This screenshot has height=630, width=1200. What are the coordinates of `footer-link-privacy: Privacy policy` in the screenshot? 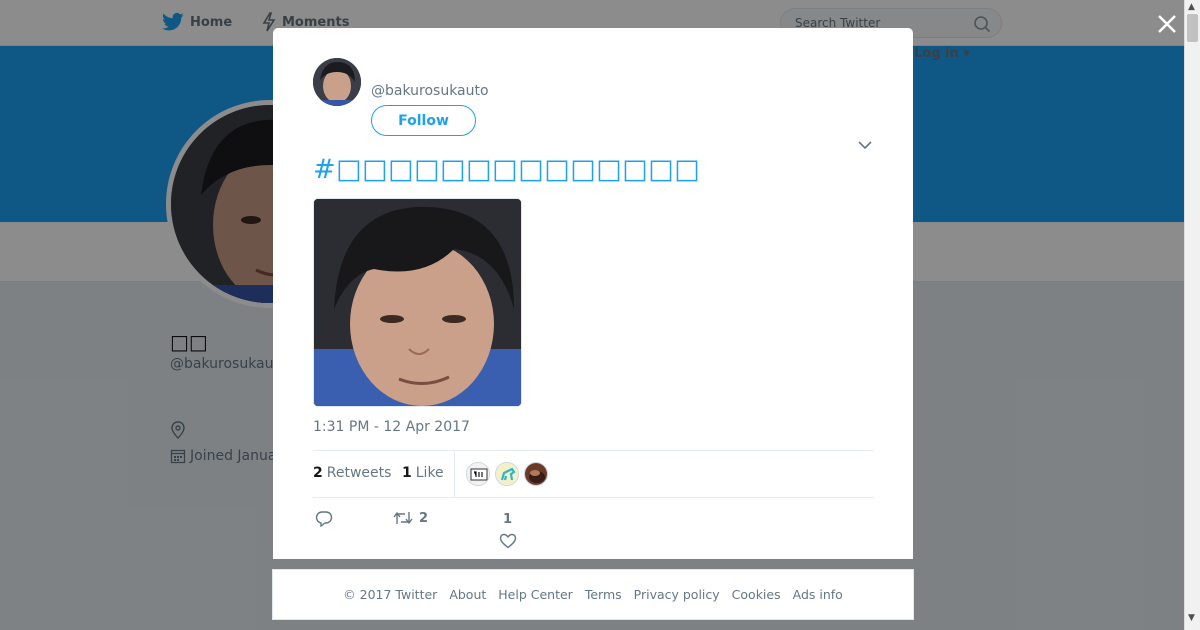 It's located at (677, 594).